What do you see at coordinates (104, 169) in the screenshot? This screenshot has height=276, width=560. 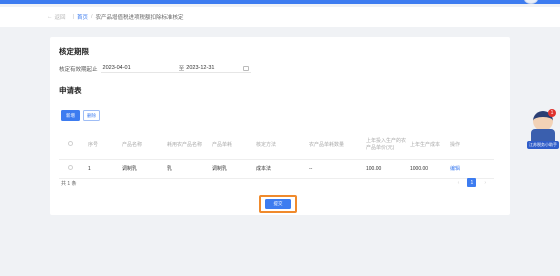 I see `cell-index: 1` at bounding box center [104, 169].